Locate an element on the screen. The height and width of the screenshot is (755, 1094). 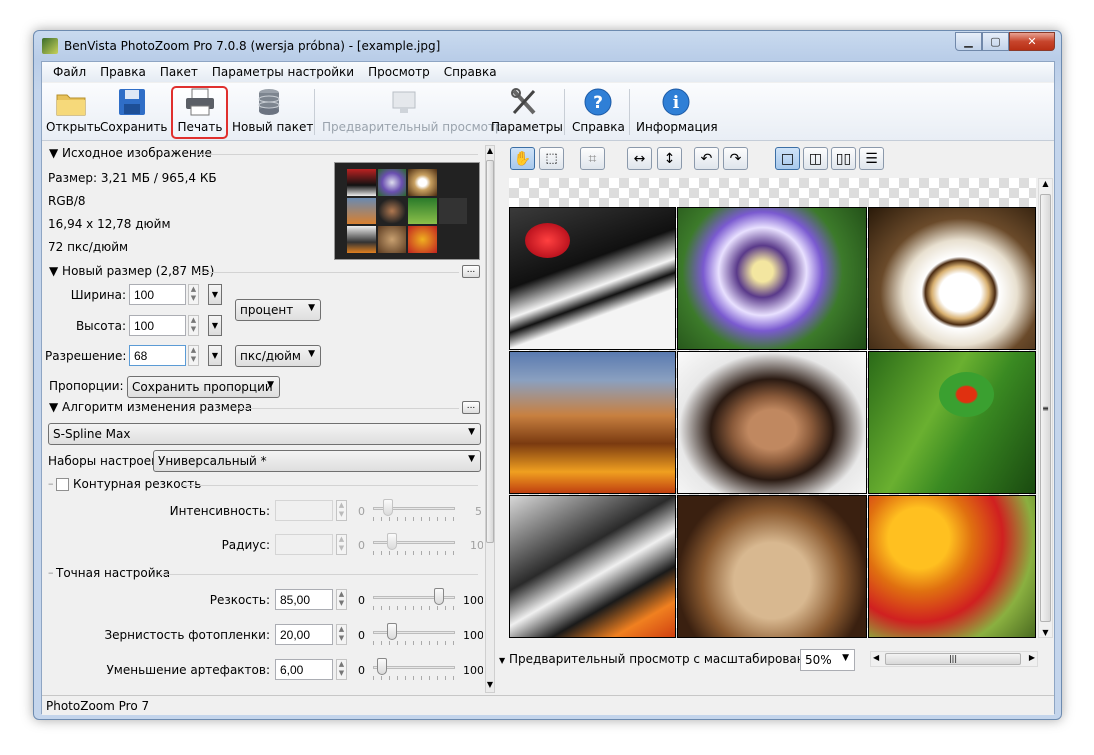
settings-button: Параметры is located at coordinates (527, 112).